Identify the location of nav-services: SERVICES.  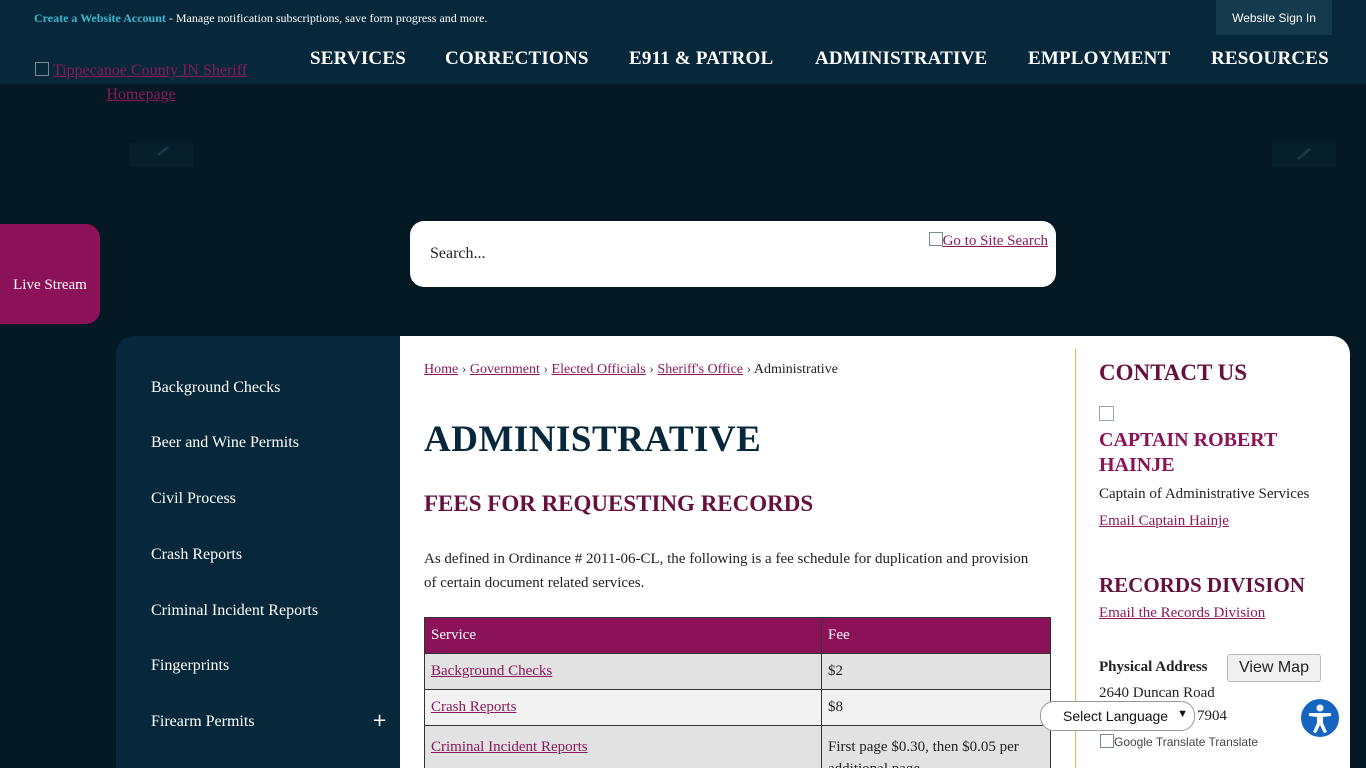
(358, 59).